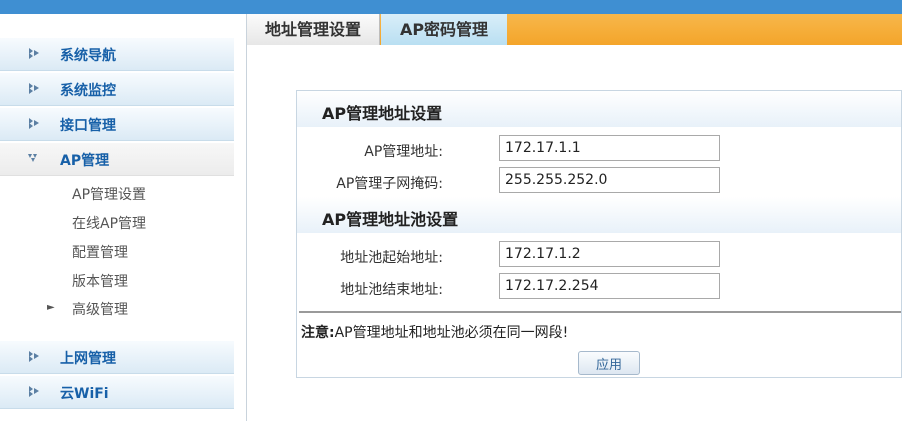 Image resolution: width=902 pixels, height=421 pixels. Describe the element at coordinates (451, 7) in the screenshot. I see `top-bar` at that location.